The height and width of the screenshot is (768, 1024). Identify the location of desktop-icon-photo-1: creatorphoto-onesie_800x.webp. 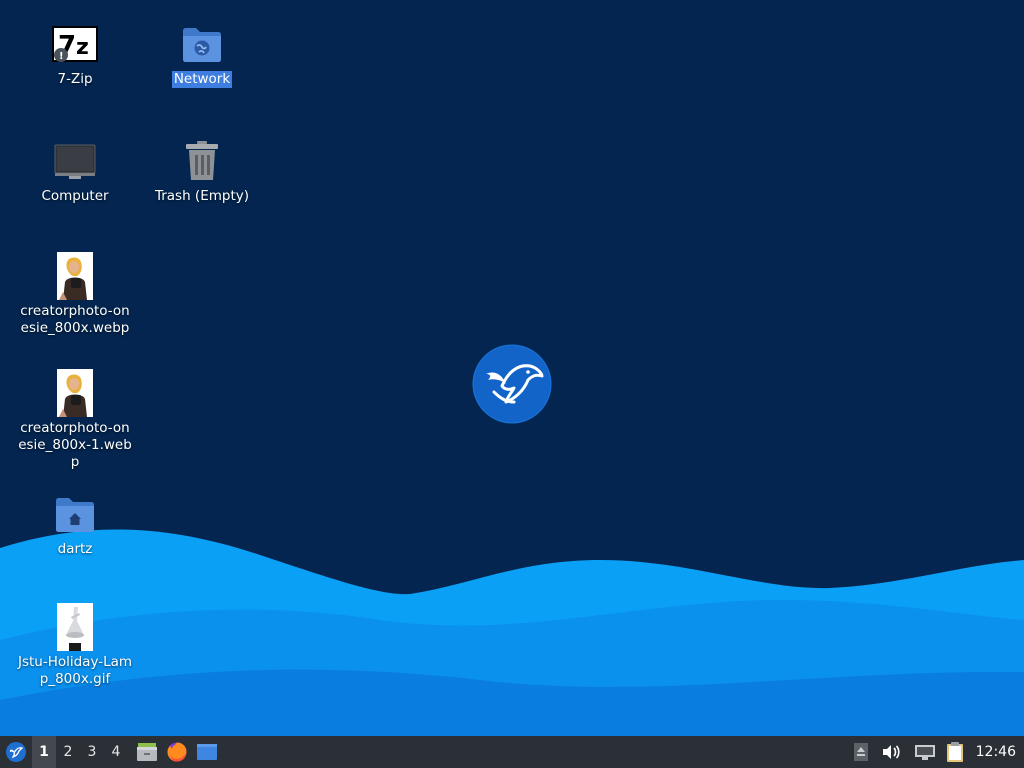
(75, 294).